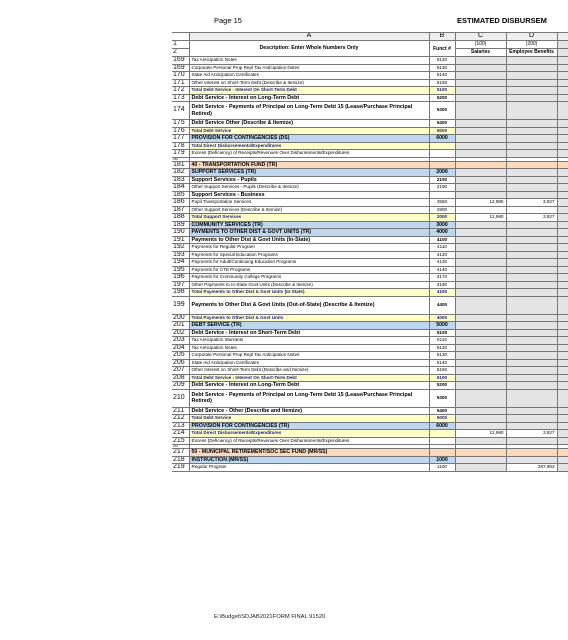  Describe the element at coordinates (442, 247) in the screenshot. I see `function-code-cell: 4110` at that location.